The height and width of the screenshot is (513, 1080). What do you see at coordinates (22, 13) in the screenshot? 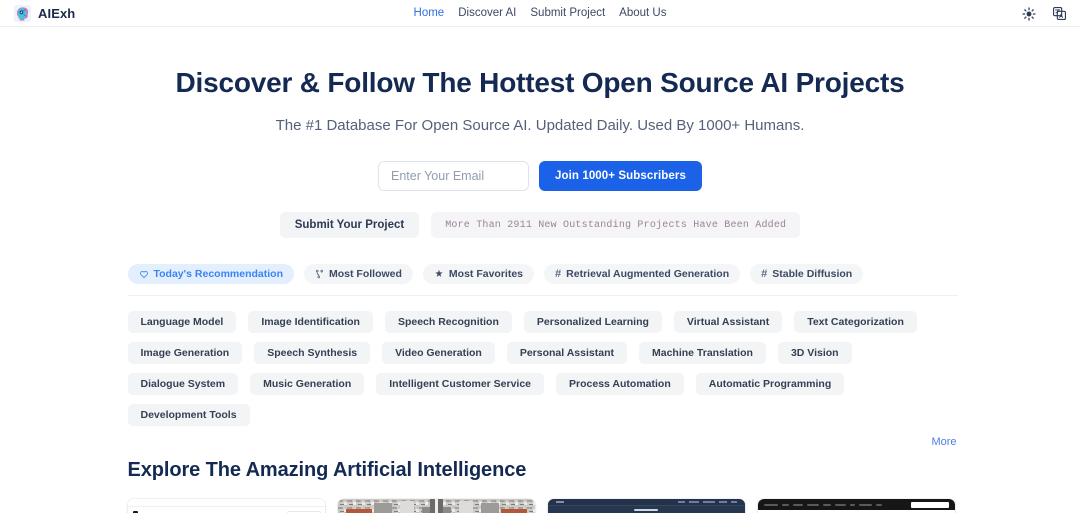
I see `ai-face-logo-icon` at bounding box center [22, 13].